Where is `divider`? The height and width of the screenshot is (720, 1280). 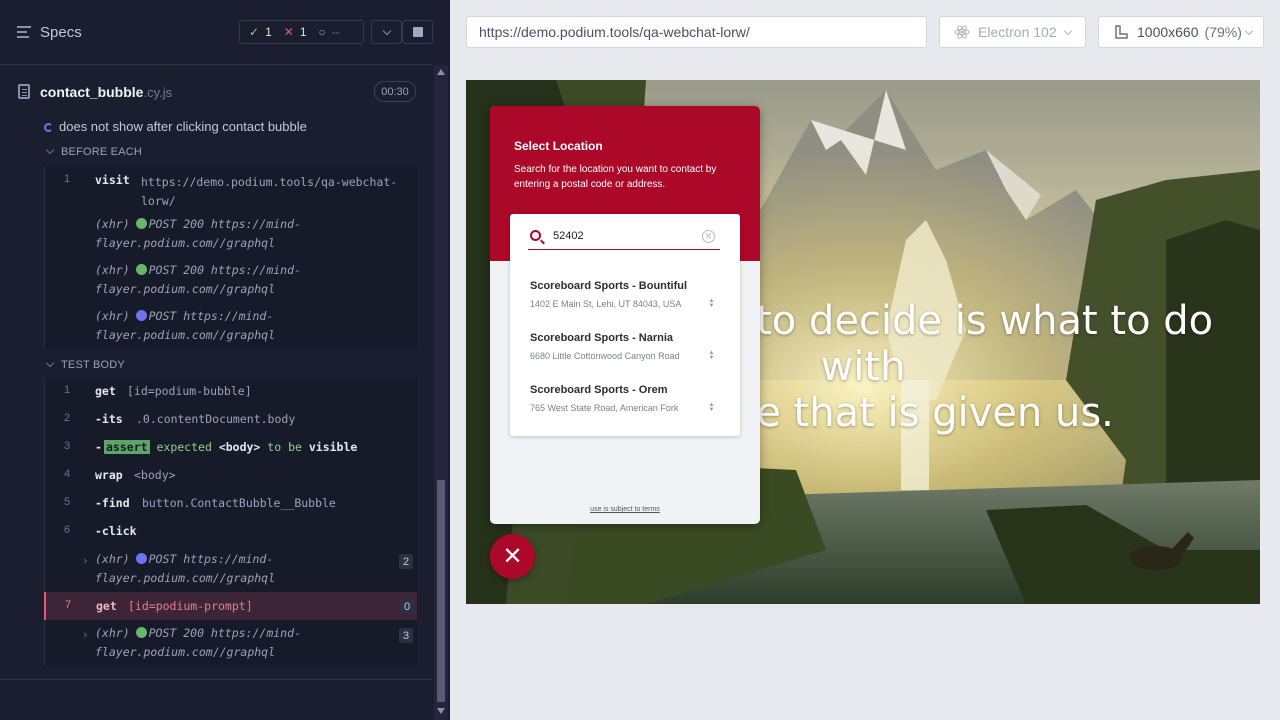
divider is located at coordinates (216, 679).